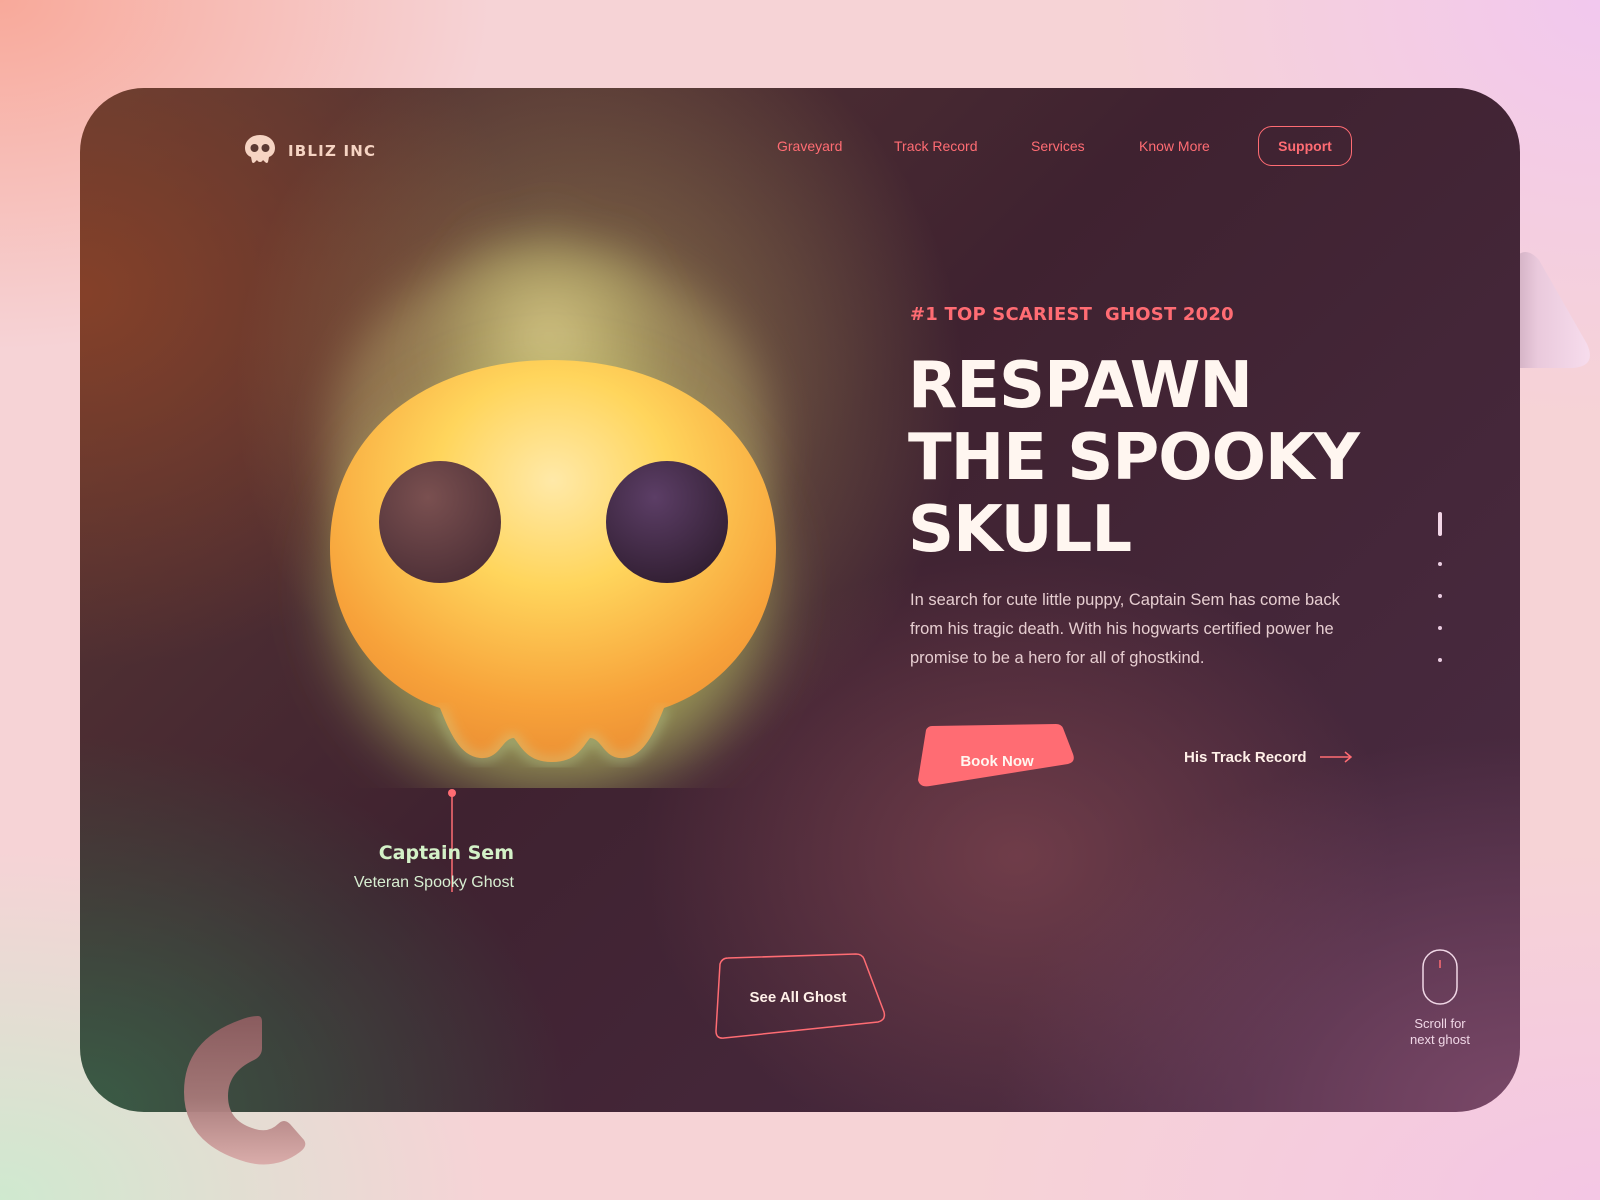 This screenshot has height=1200, width=1600. I want to click on book-now-label: Book Now, so click(997, 761).